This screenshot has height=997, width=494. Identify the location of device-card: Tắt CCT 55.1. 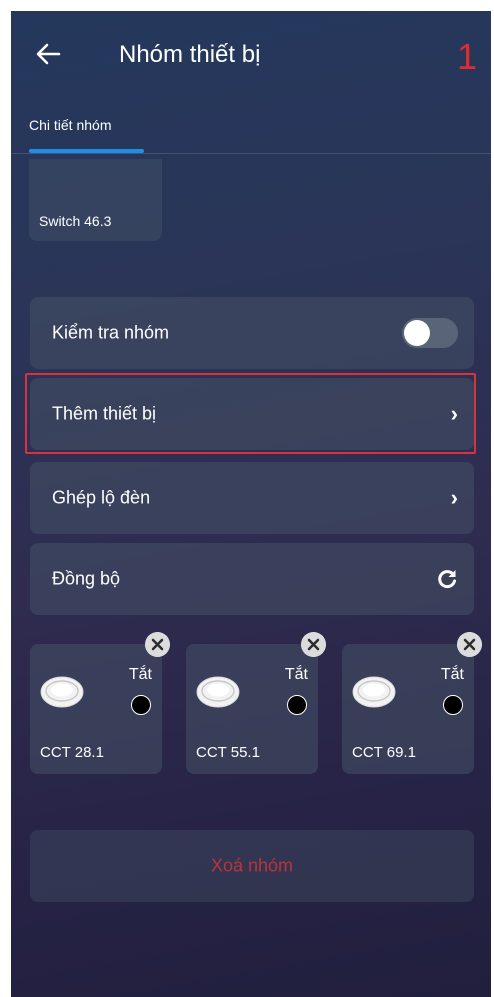
(256, 703).